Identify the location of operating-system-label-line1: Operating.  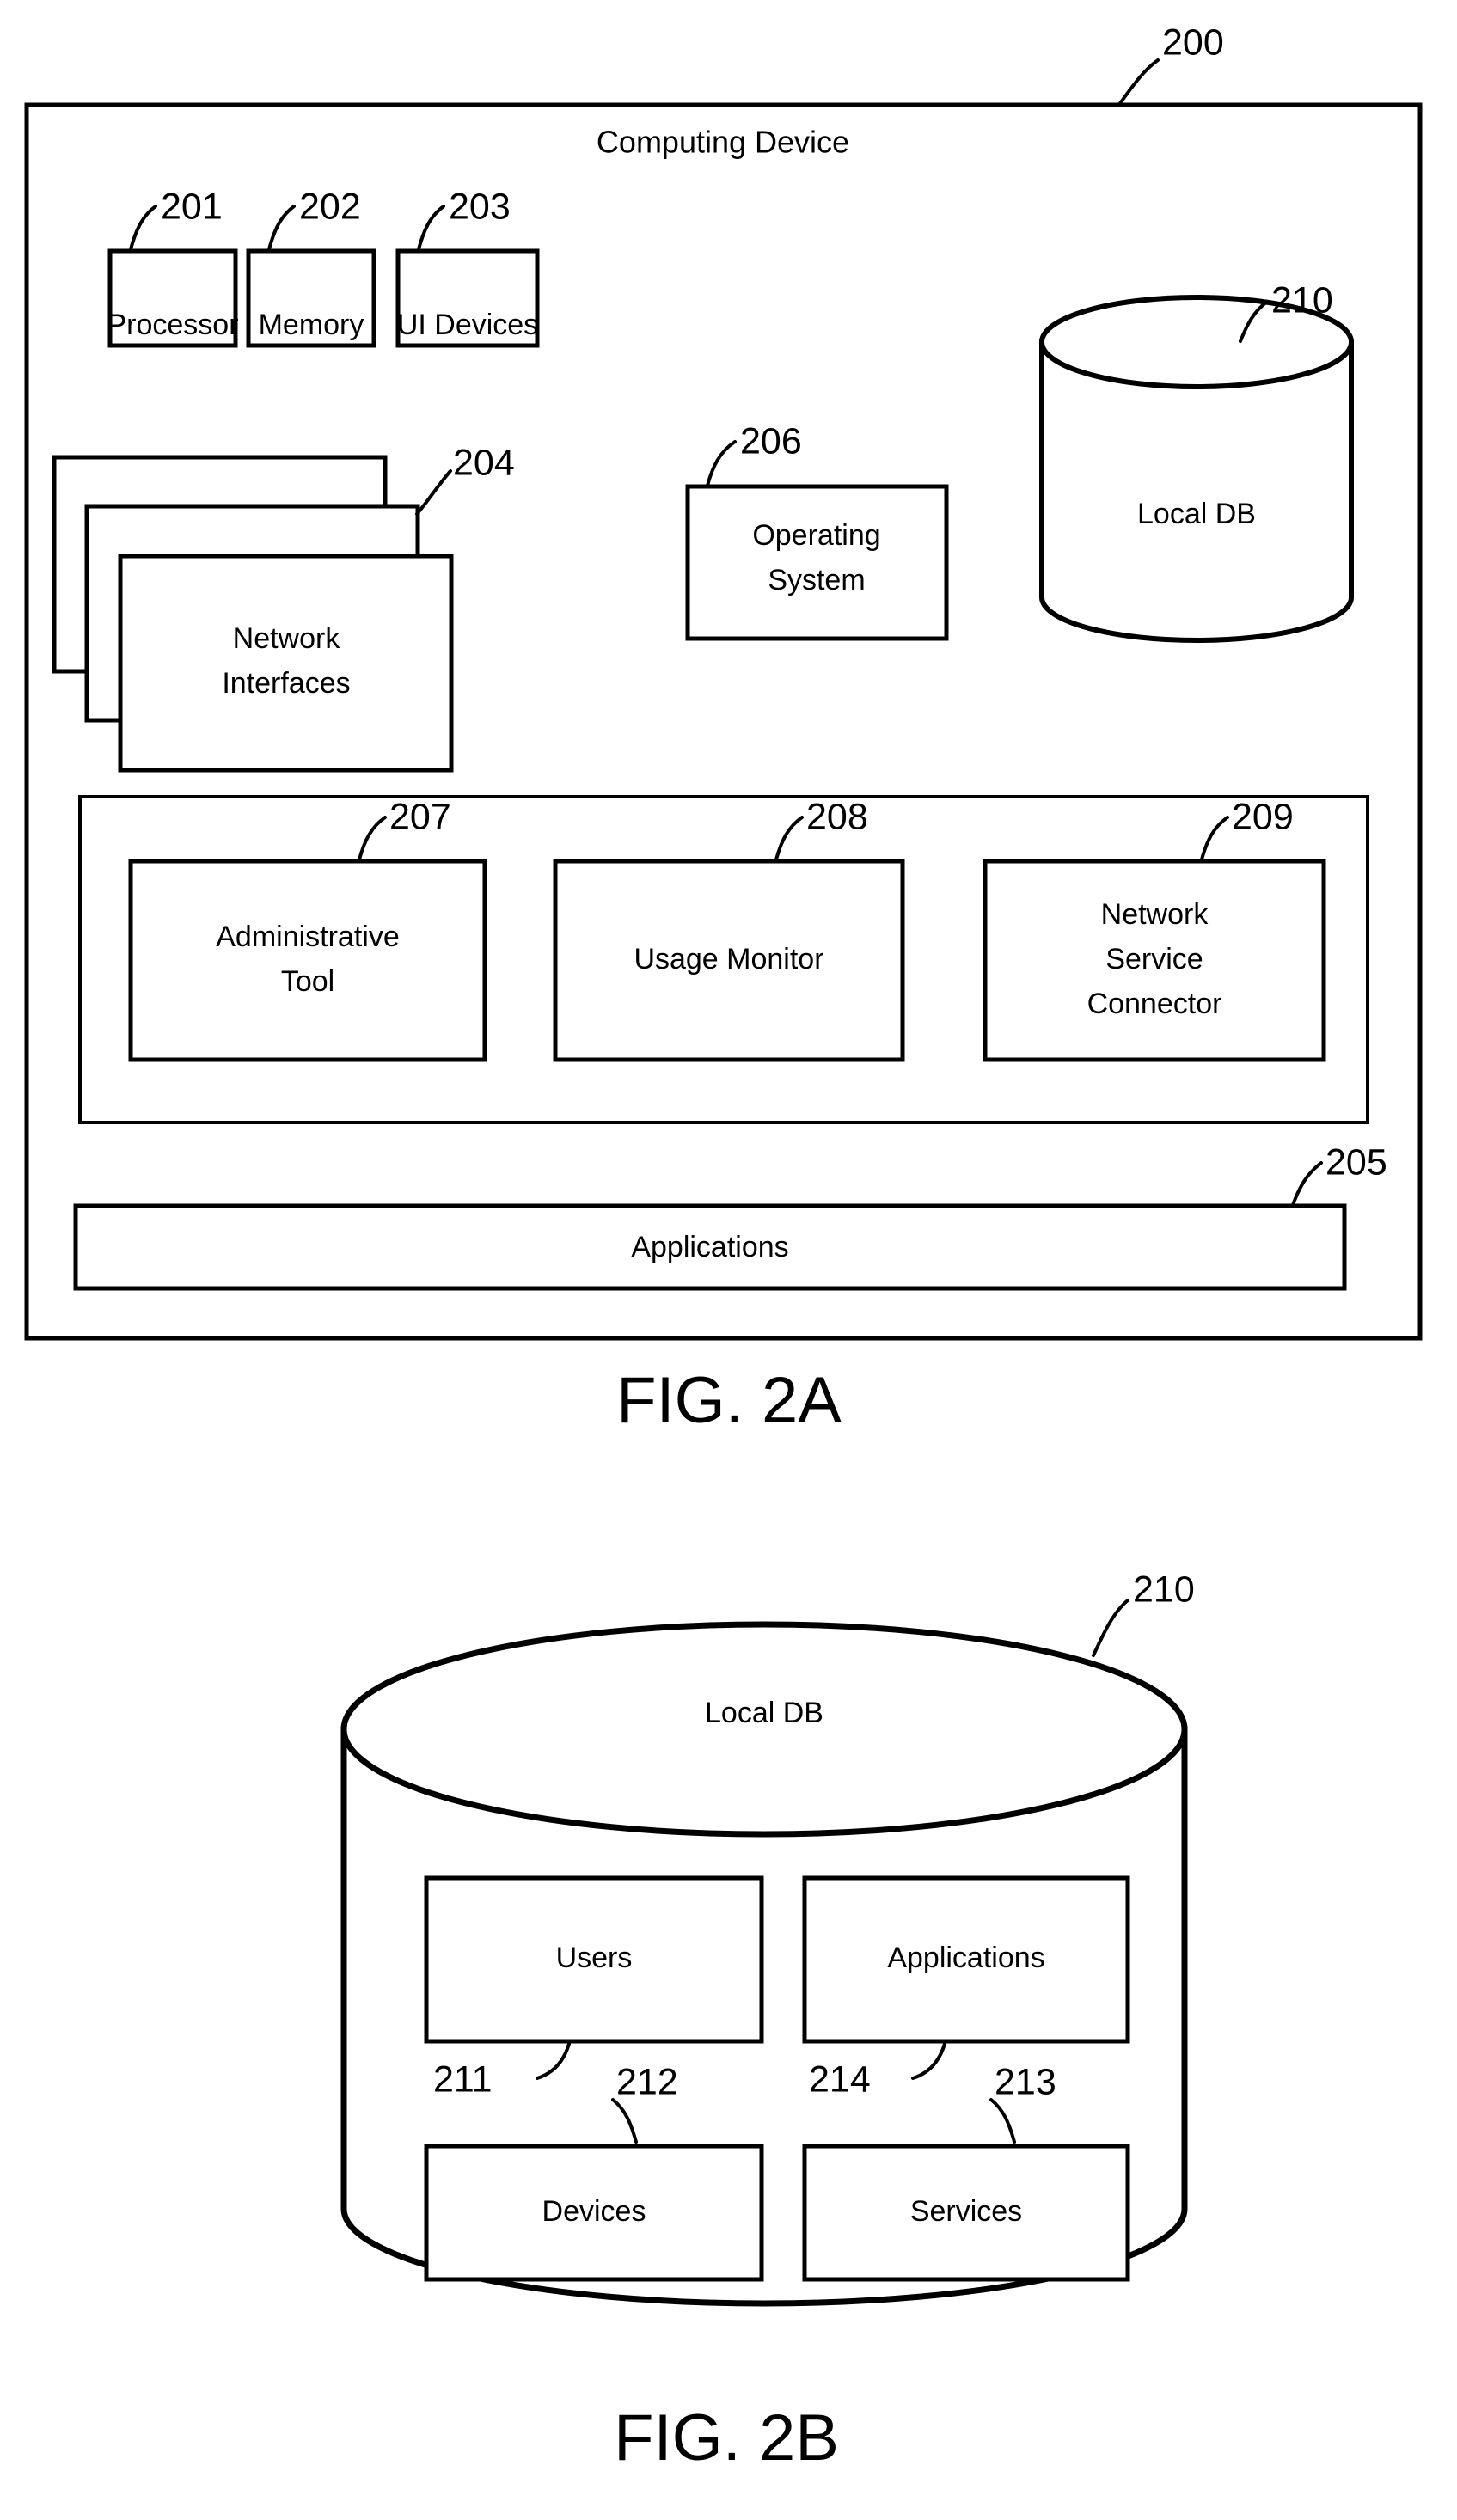
(816, 536).